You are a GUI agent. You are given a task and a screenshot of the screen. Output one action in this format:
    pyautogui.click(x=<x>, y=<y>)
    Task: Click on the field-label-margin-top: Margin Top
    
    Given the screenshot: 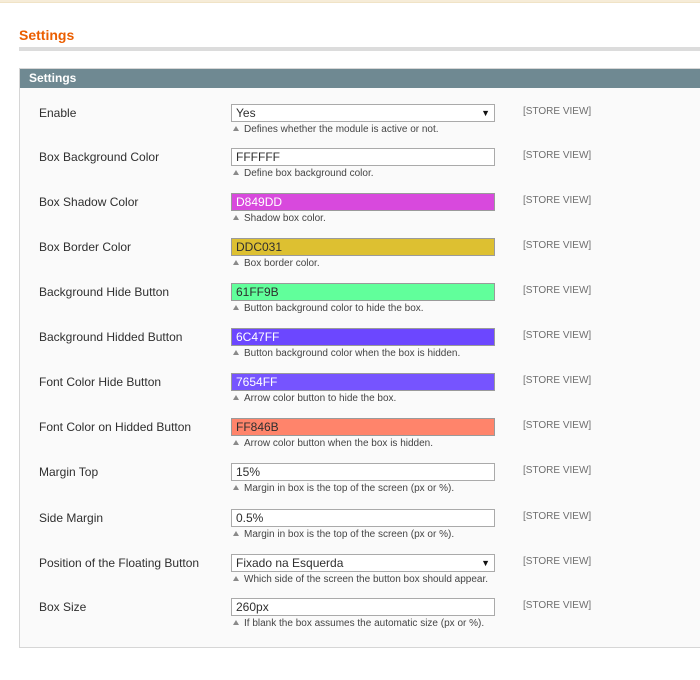 What is the action you would take?
    pyautogui.click(x=69, y=472)
    